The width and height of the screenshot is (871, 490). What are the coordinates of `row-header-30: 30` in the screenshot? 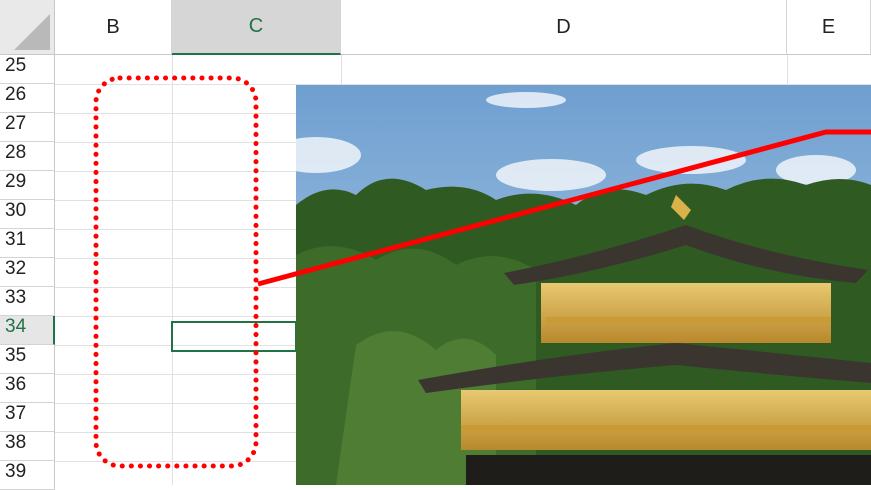 It's located at (27, 214).